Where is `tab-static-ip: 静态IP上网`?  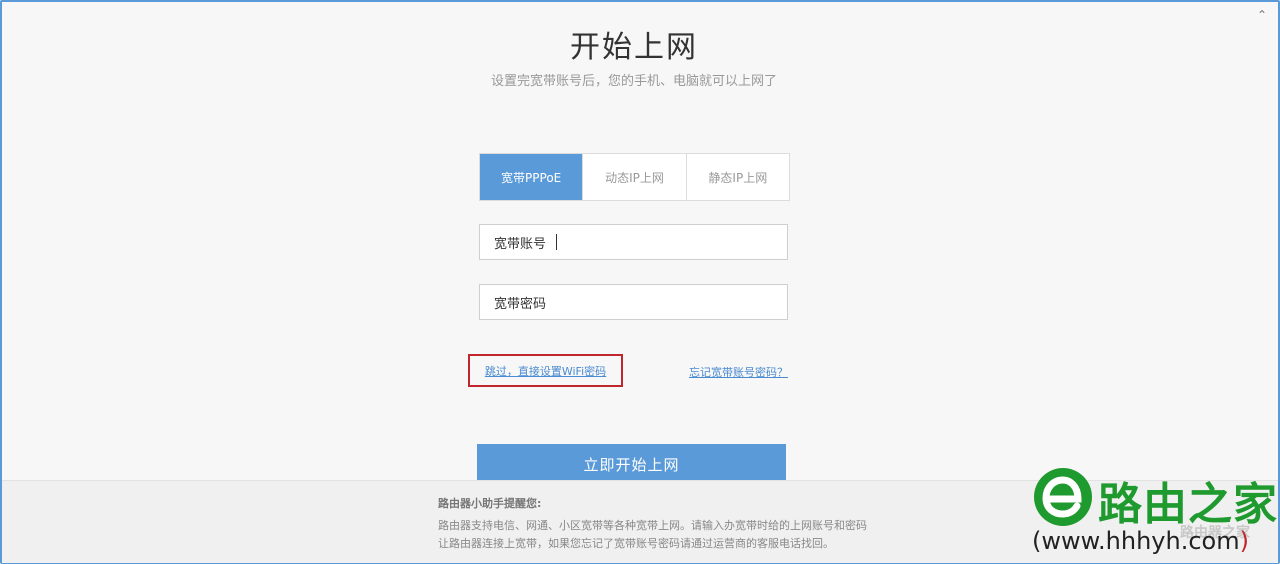
tab-static-ip: 静态IP上网 is located at coordinates (737, 177).